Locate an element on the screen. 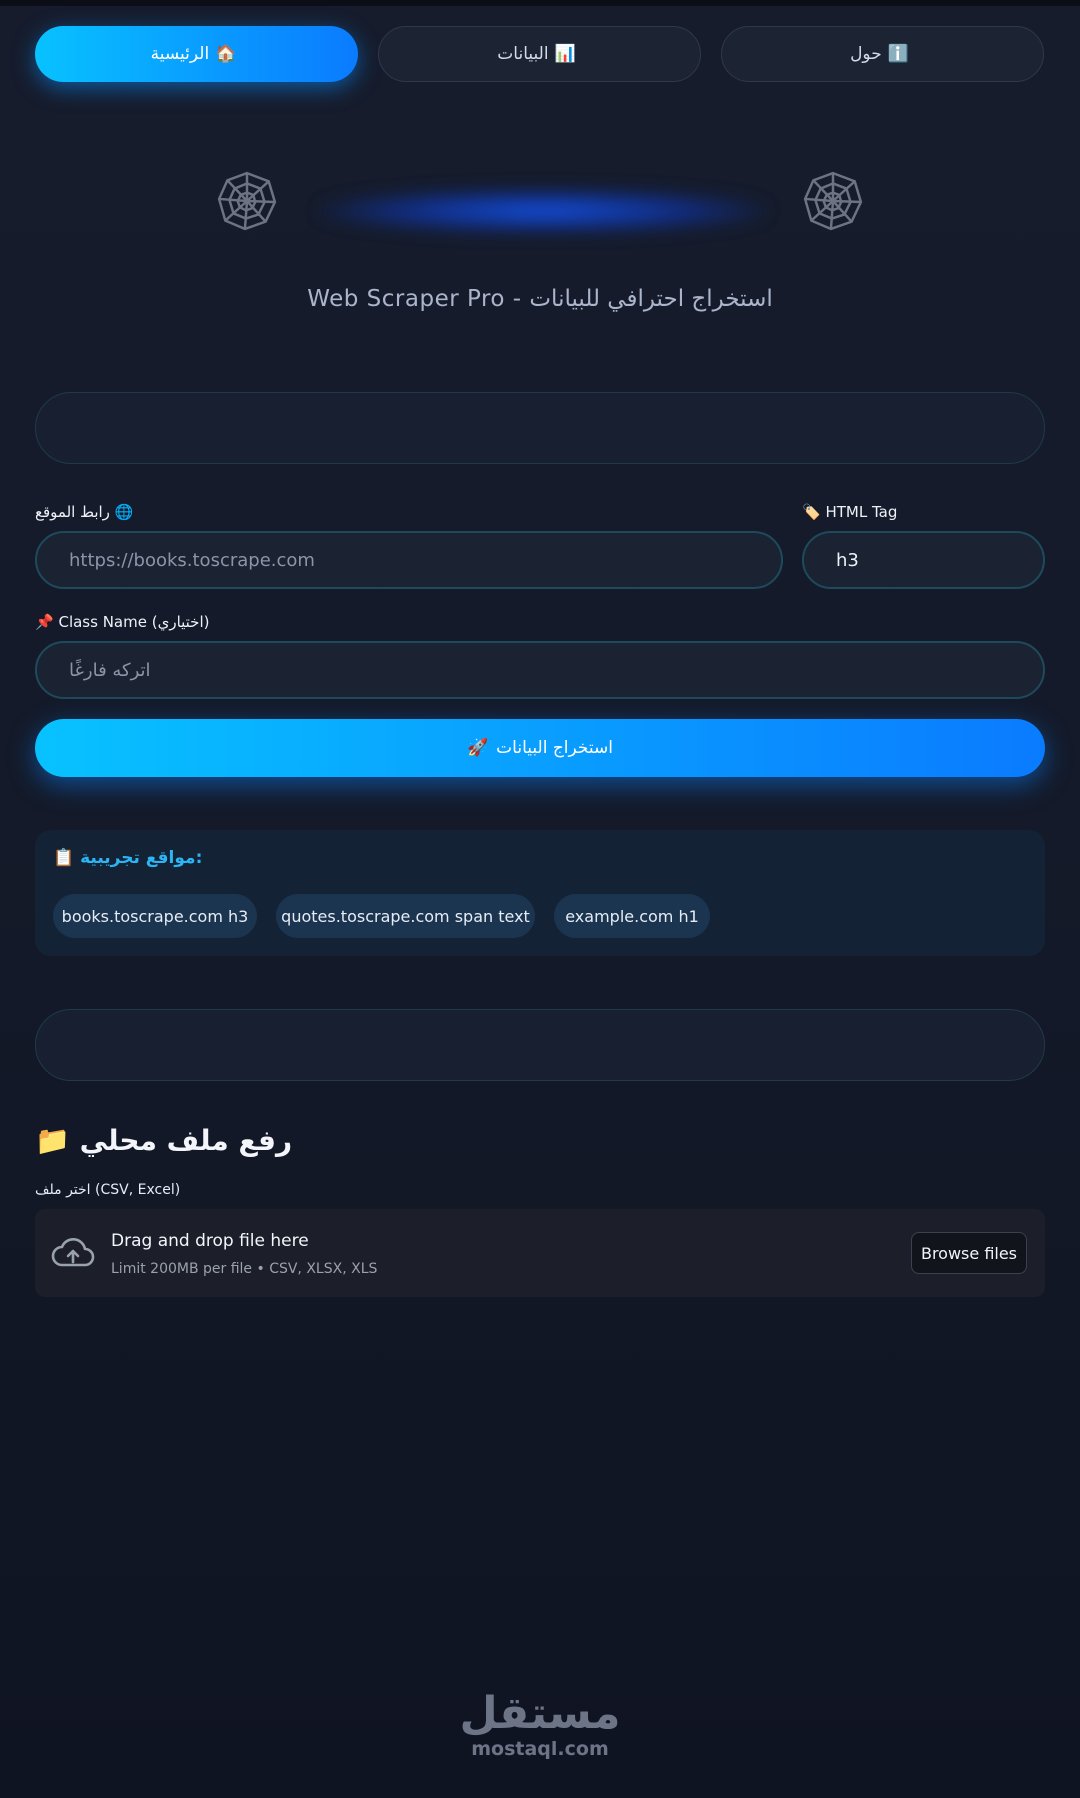 This screenshot has width=1080, height=1798. tag-label: 🏷️ HTML Tag is located at coordinates (849, 512).